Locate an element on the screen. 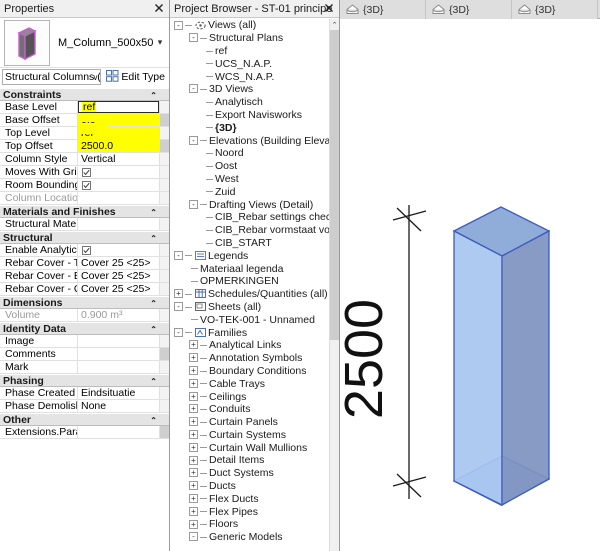 The height and width of the screenshot is (551, 600). tree-item: + Flex Pipes is located at coordinates (249, 511).